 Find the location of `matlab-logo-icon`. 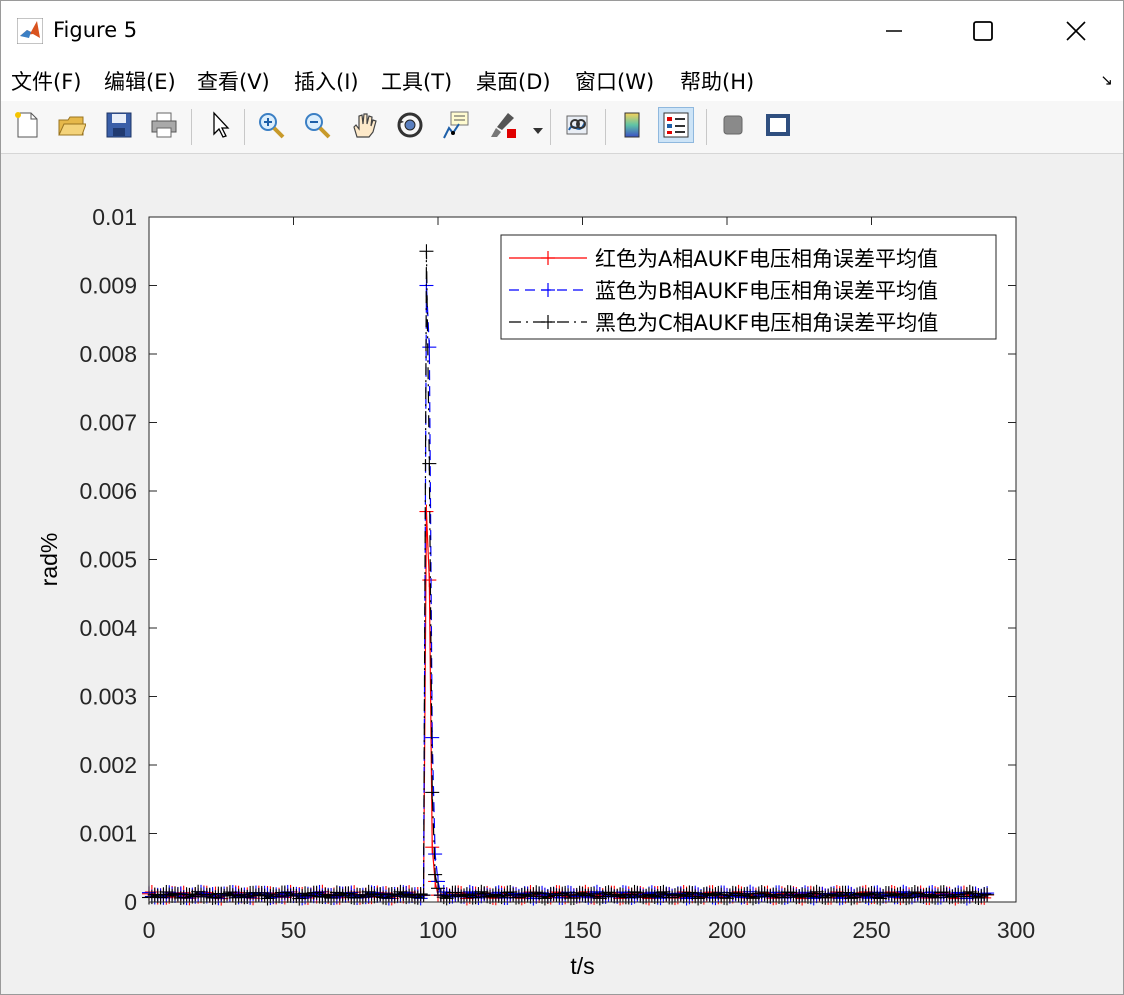

matlab-logo-icon is located at coordinates (30, 31).